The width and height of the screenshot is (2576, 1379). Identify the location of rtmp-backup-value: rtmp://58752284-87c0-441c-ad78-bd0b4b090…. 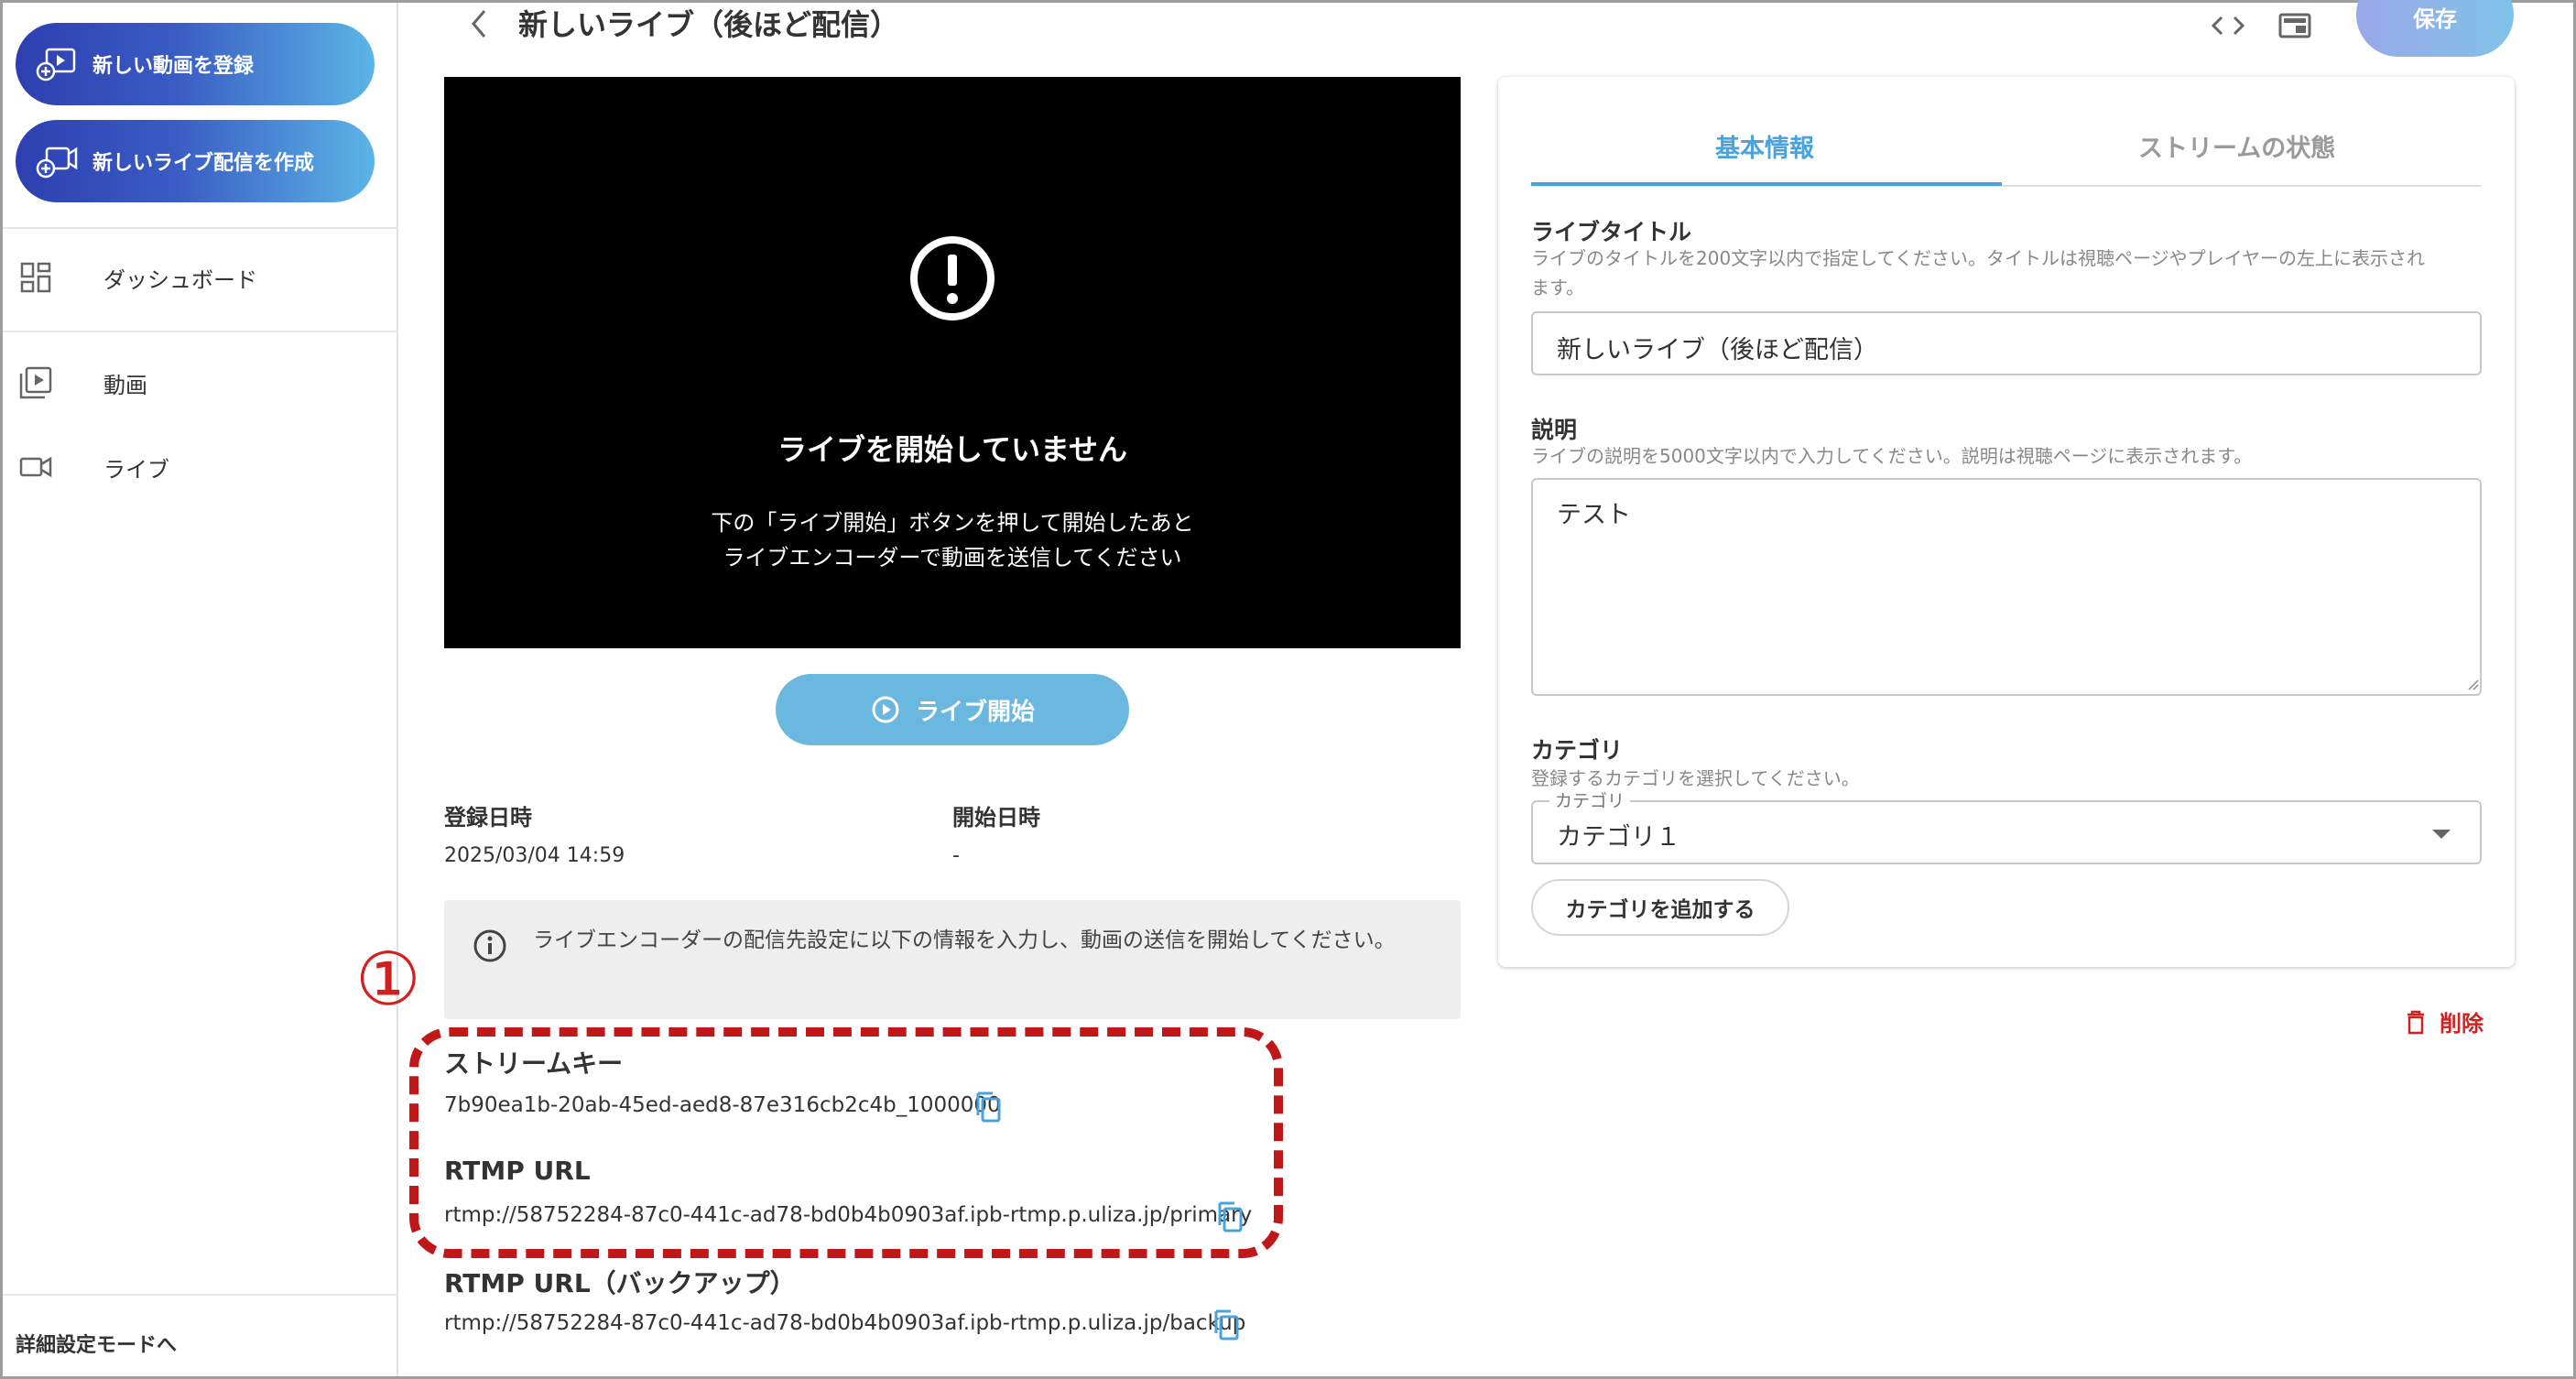
(845, 1323).